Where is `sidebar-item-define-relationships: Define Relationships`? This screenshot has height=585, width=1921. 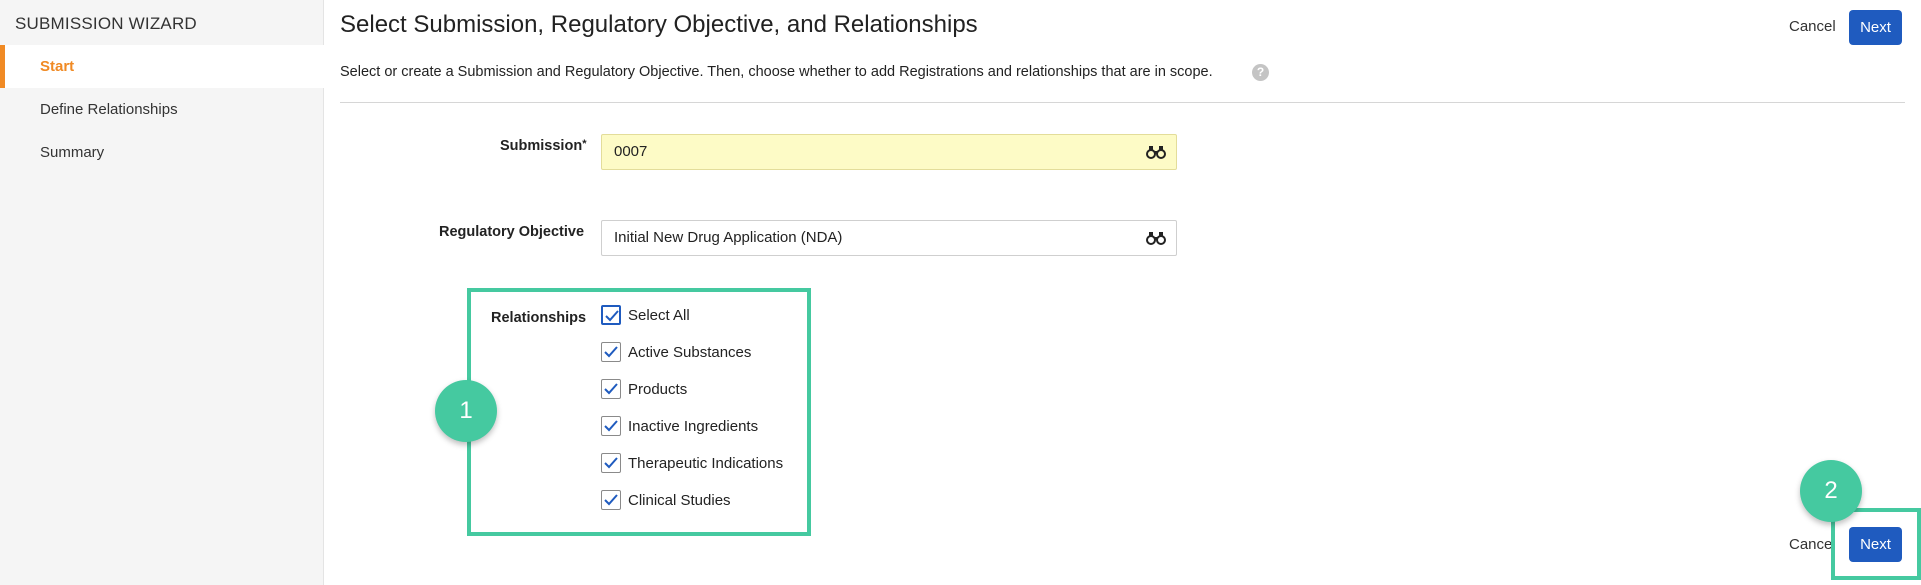 sidebar-item-define-relationships: Define Relationships is located at coordinates (162, 109).